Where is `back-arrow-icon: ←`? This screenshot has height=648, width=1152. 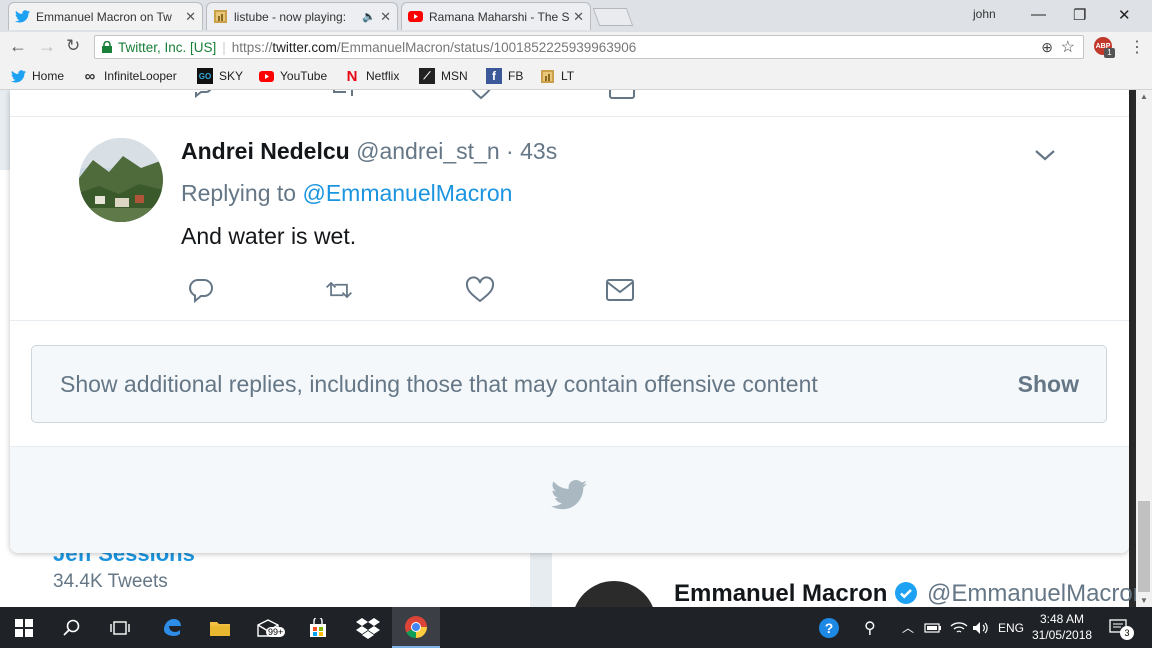
back-arrow-icon: ← is located at coordinates (18, 46).